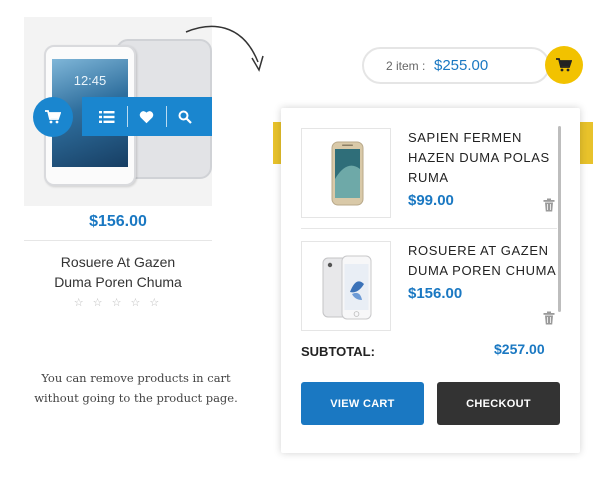 Image resolution: width=616 pixels, height=488 pixels. What do you see at coordinates (484, 261) in the screenshot?
I see `cart-item-name: ROSUERE AT GAZEN DUMA POREN CHUMA` at bounding box center [484, 261].